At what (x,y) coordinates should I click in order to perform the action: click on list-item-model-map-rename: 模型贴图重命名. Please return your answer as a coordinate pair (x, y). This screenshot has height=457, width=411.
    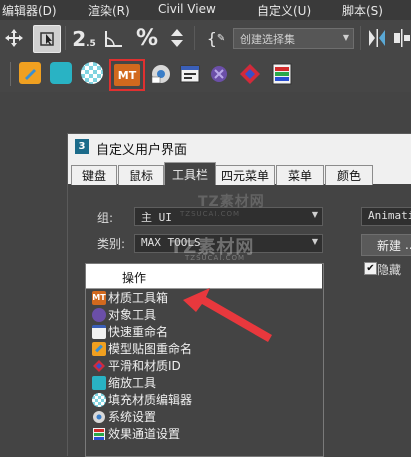
    Looking at the image, I should click on (142, 348).